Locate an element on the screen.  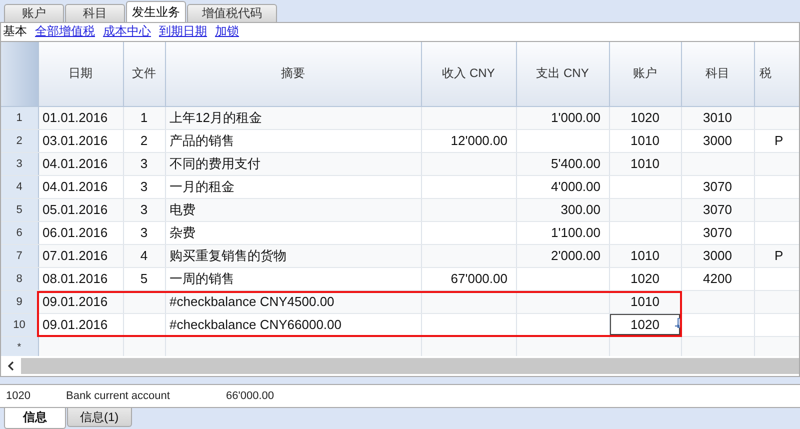
table-cell: 300.00 is located at coordinates (562, 210).